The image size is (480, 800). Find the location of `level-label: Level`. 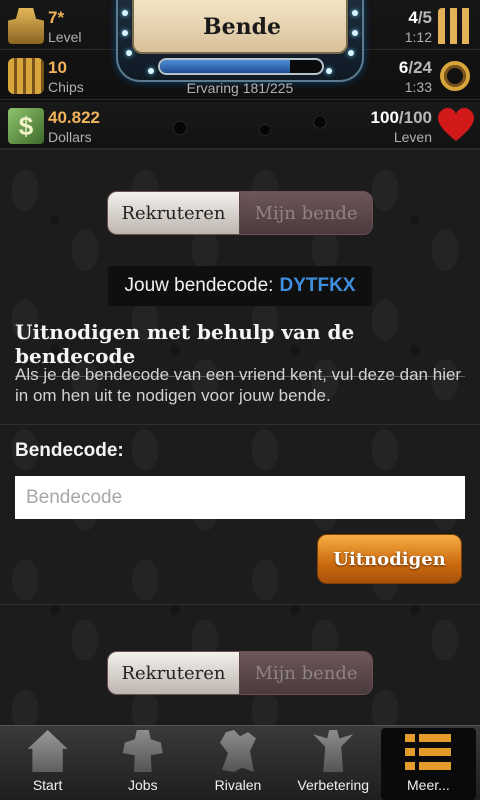

level-label: Level is located at coordinates (65, 37).